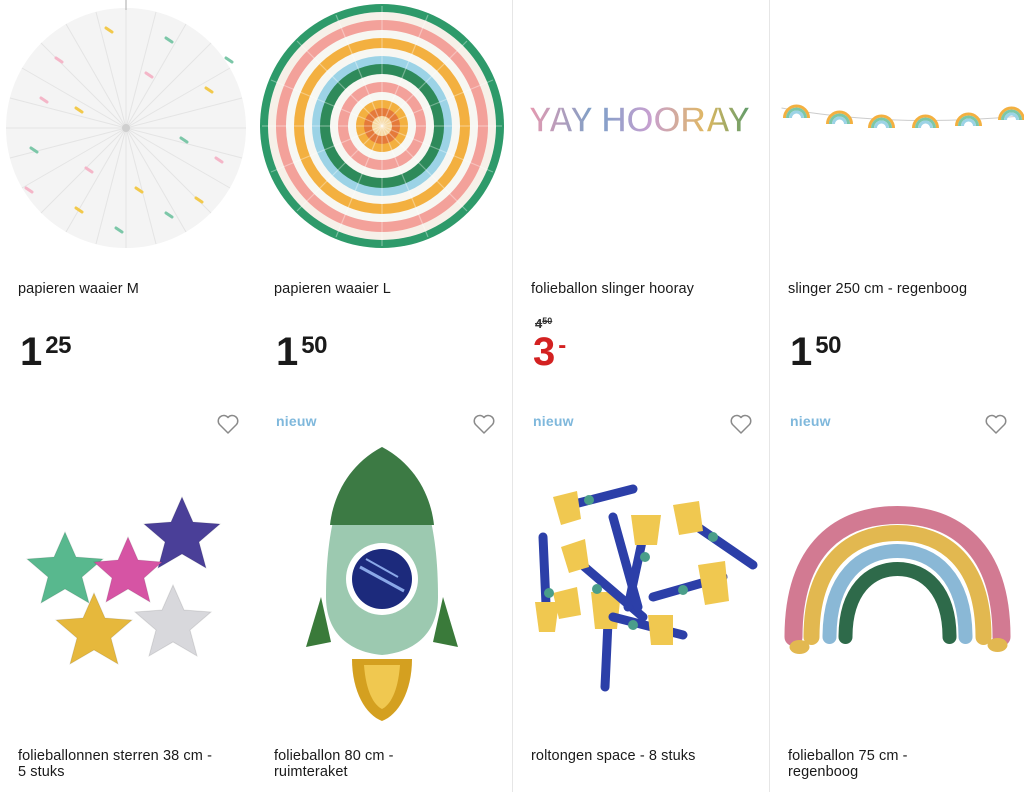 This screenshot has width=1024, height=792. I want to click on product-title: folieballonnen sterren 38 cm - 5 stuks, so click(115, 764).